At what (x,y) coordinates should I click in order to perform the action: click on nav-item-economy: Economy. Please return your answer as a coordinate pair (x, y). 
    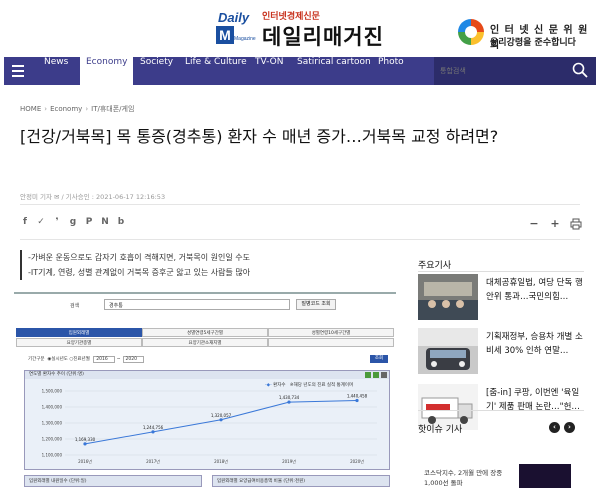
    Looking at the image, I should click on (107, 71).